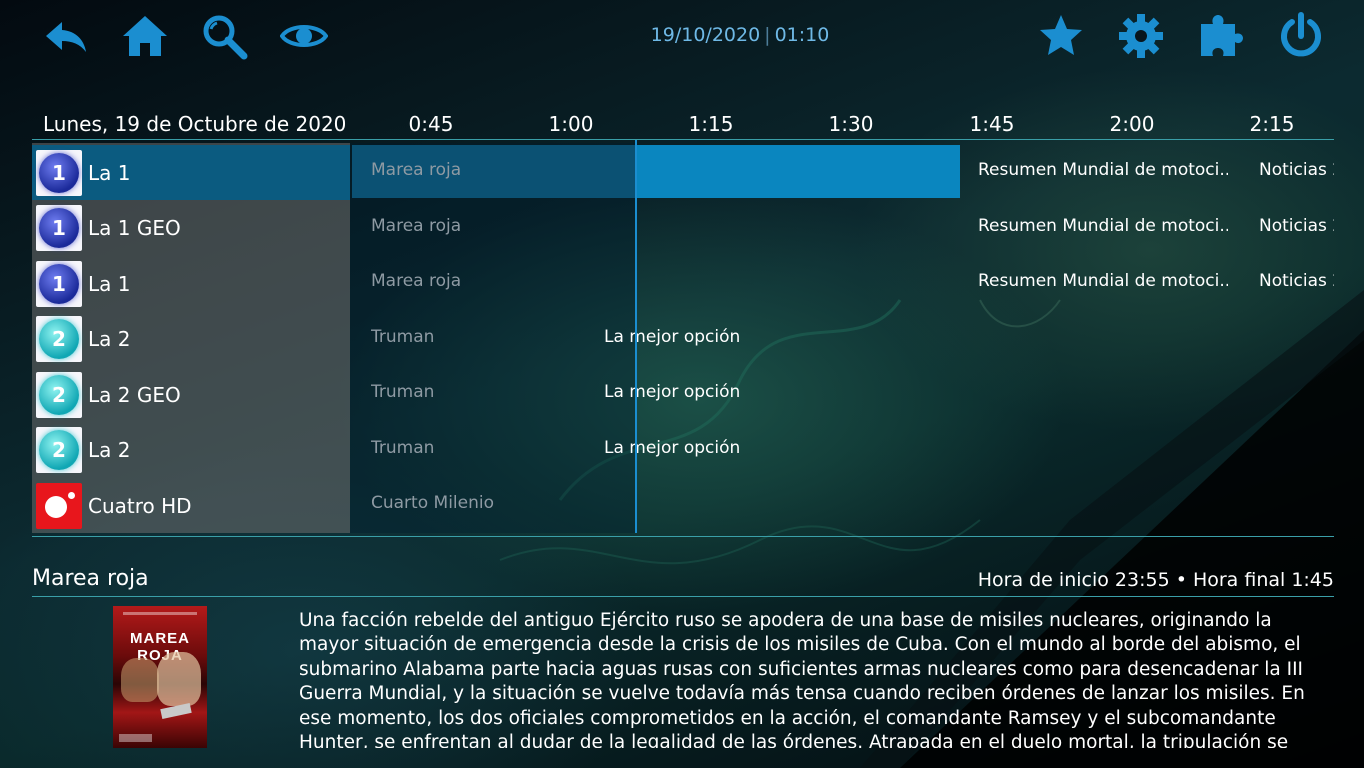 The image size is (1364, 768). I want to click on timeslot-label: 2:15, so click(1272, 124).